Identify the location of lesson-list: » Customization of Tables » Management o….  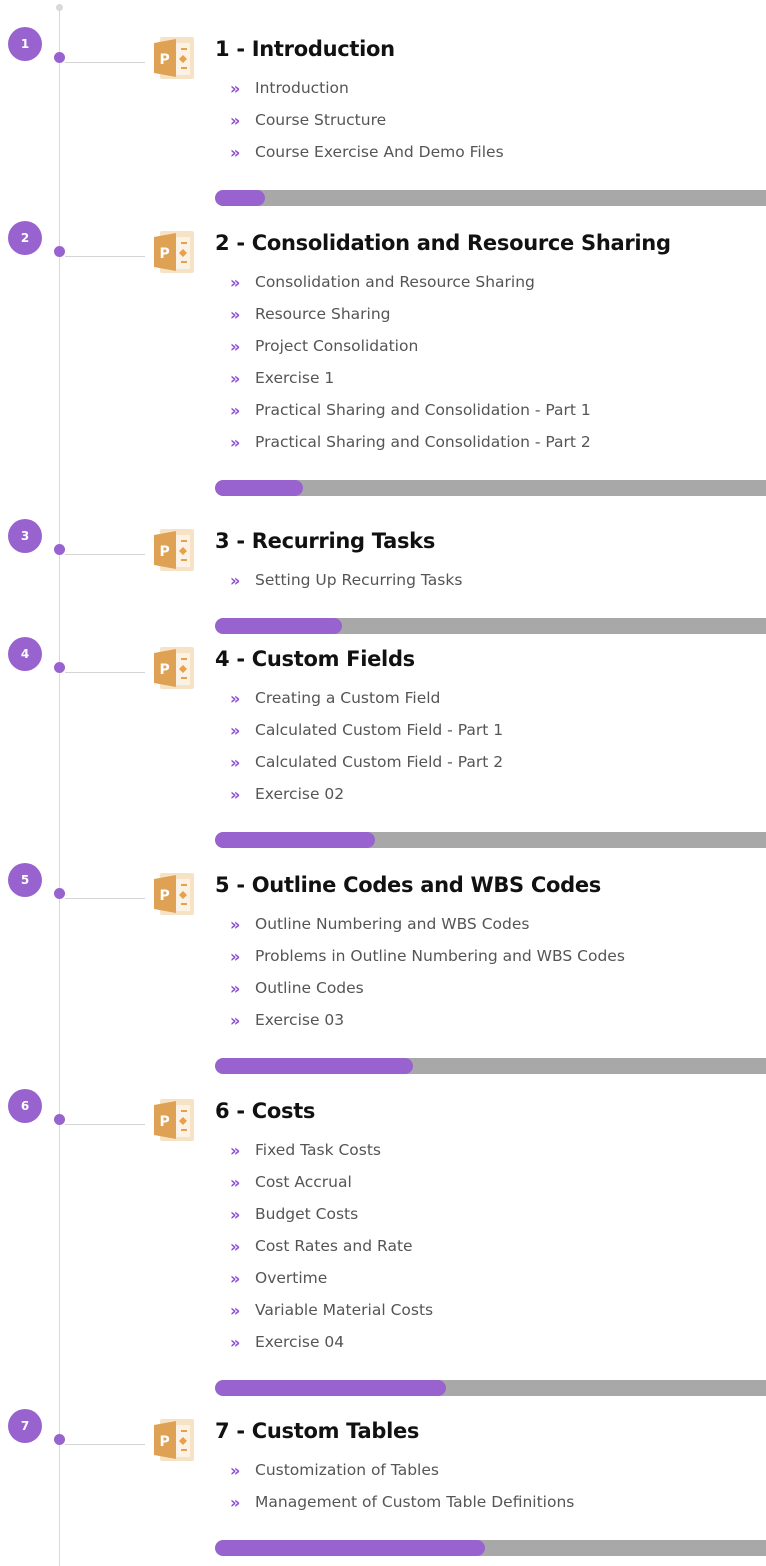
(402, 1486).